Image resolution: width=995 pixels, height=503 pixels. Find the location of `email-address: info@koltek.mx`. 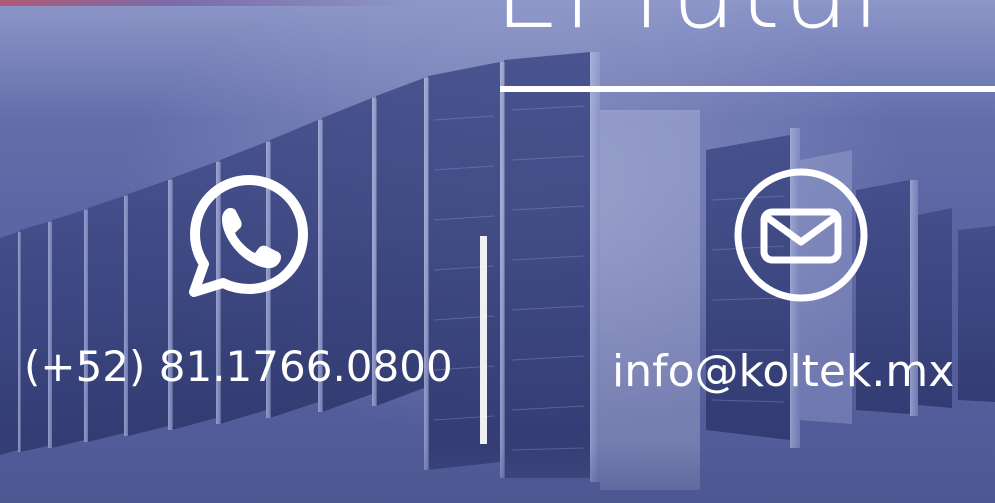

email-address: info@koltek.mx is located at coordinates (783, 371).